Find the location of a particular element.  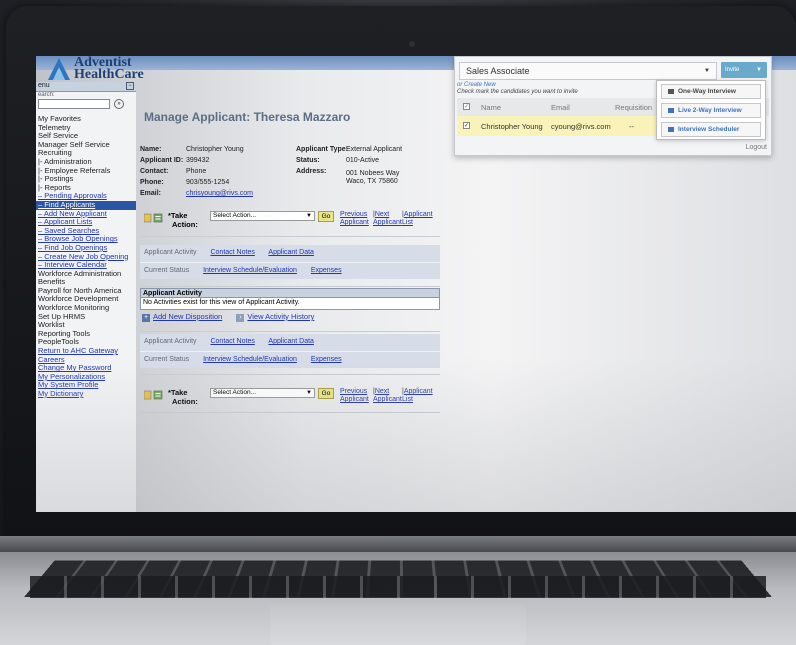

name-label: Name: is located at coordinates (151, 149).